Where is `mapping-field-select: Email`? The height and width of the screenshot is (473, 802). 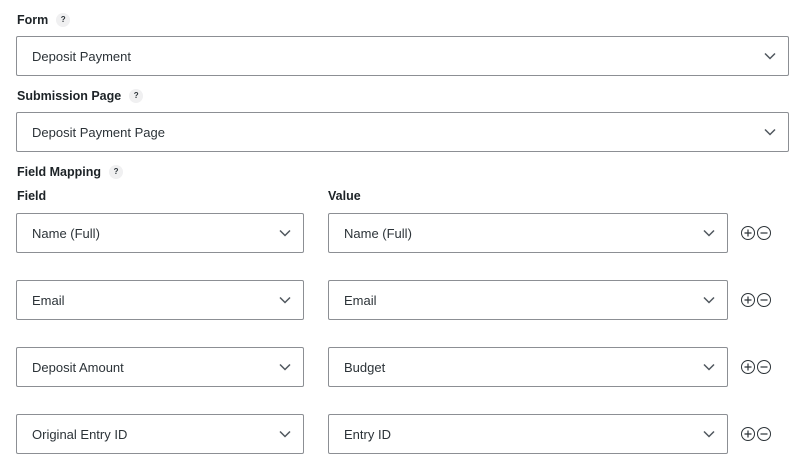
mapping-field-select: Email is located at coordinates (160, 300).